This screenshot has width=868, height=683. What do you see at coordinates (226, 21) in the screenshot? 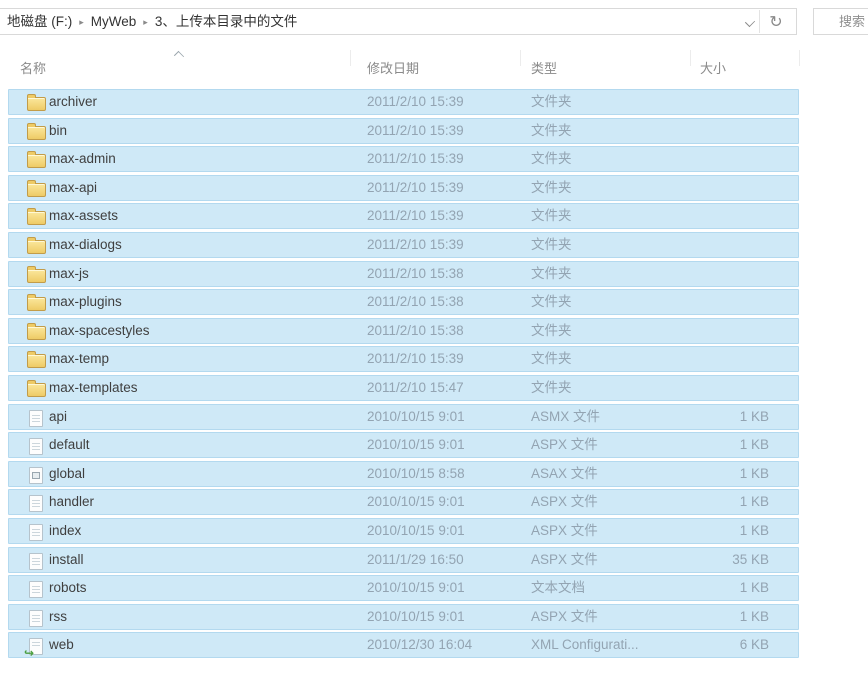
I see `breadcrumb-item: 3、上传本目录中的文件` at bounding box center [226, 21].